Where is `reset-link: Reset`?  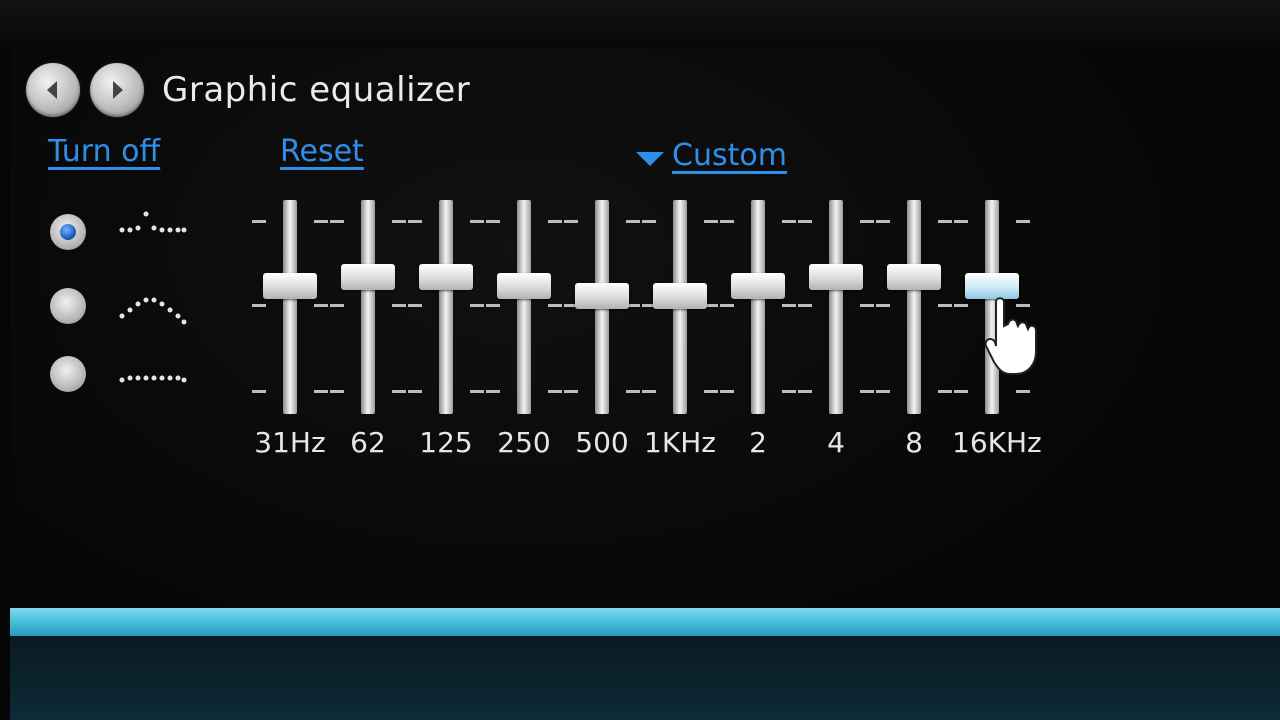
reset-link: Reset is located at coordinates (322, 151).